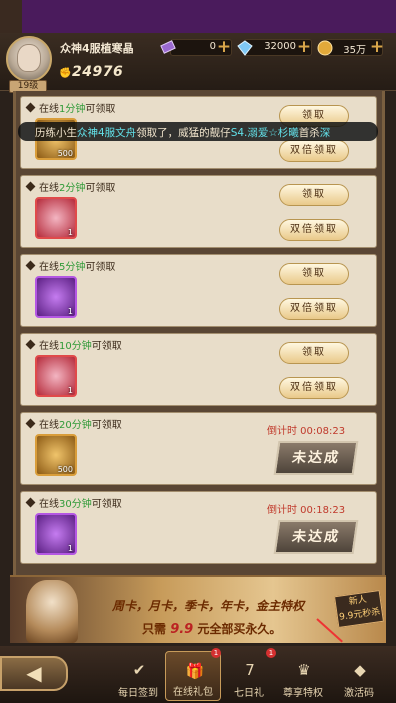  I want to click on notification-badge: 1, so click(216, 653).